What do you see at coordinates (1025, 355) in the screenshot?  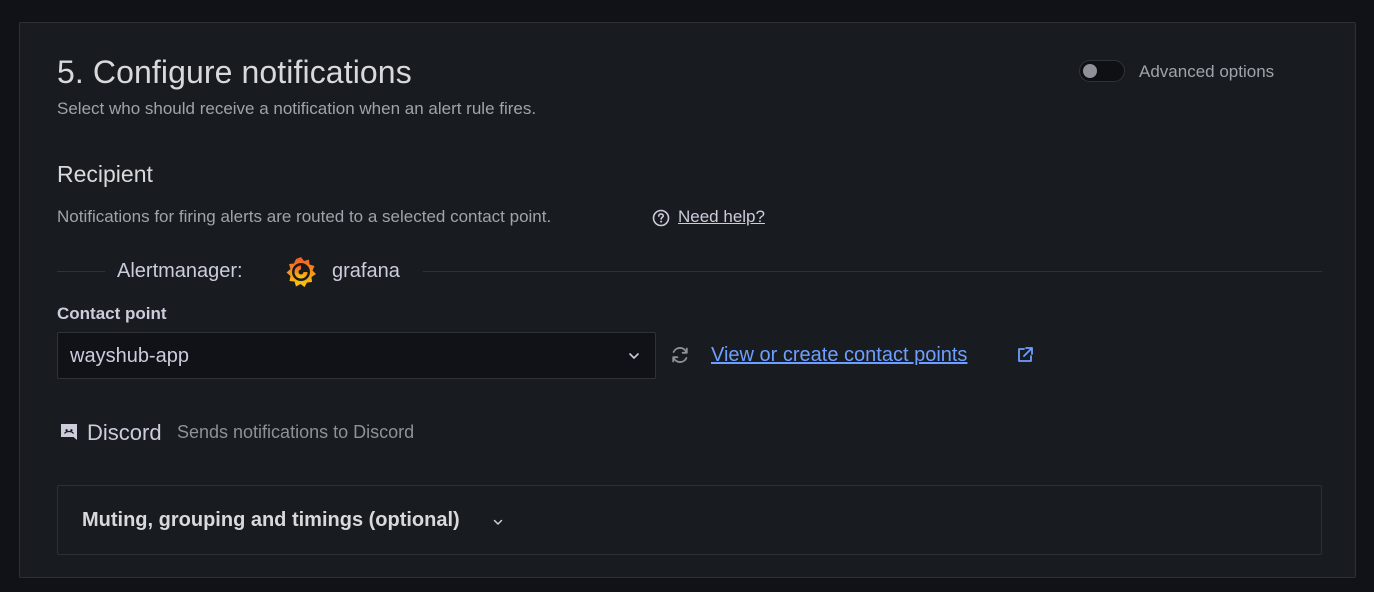 I see `external-link-icon` at bounding box center [1025, 355].